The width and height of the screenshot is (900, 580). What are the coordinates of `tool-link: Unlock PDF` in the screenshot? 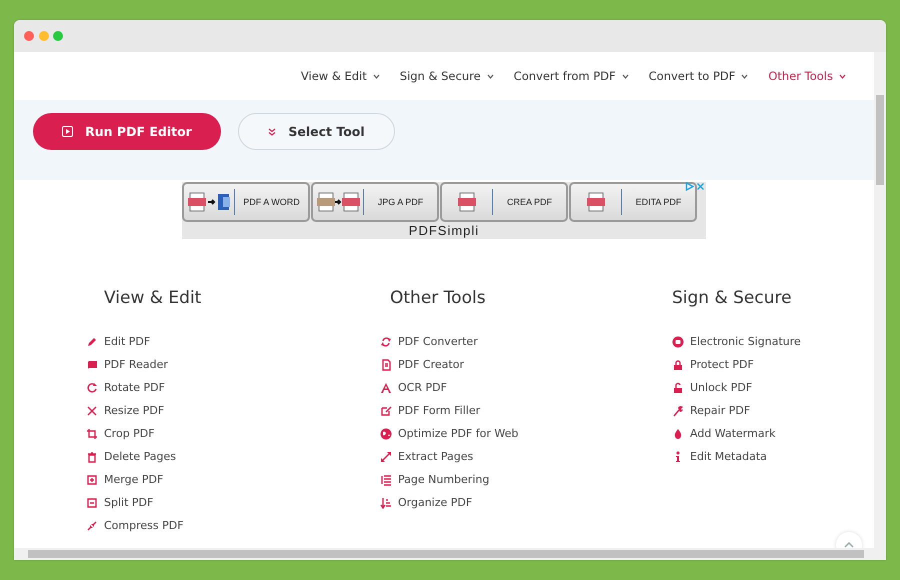 It's located at (721, 387).